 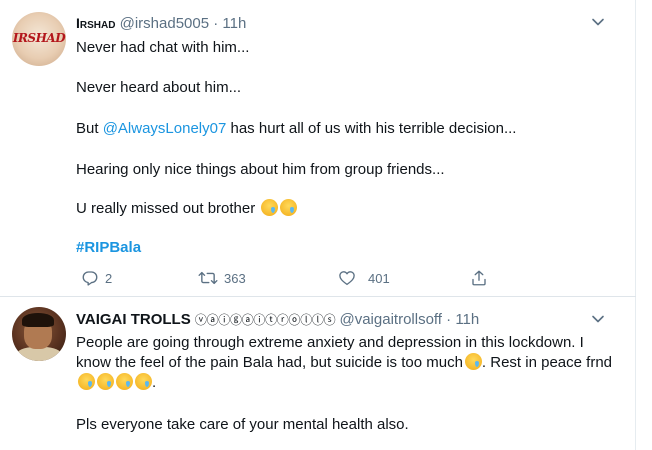 I want to click on avatar-hair, so click(x=38, y=320).